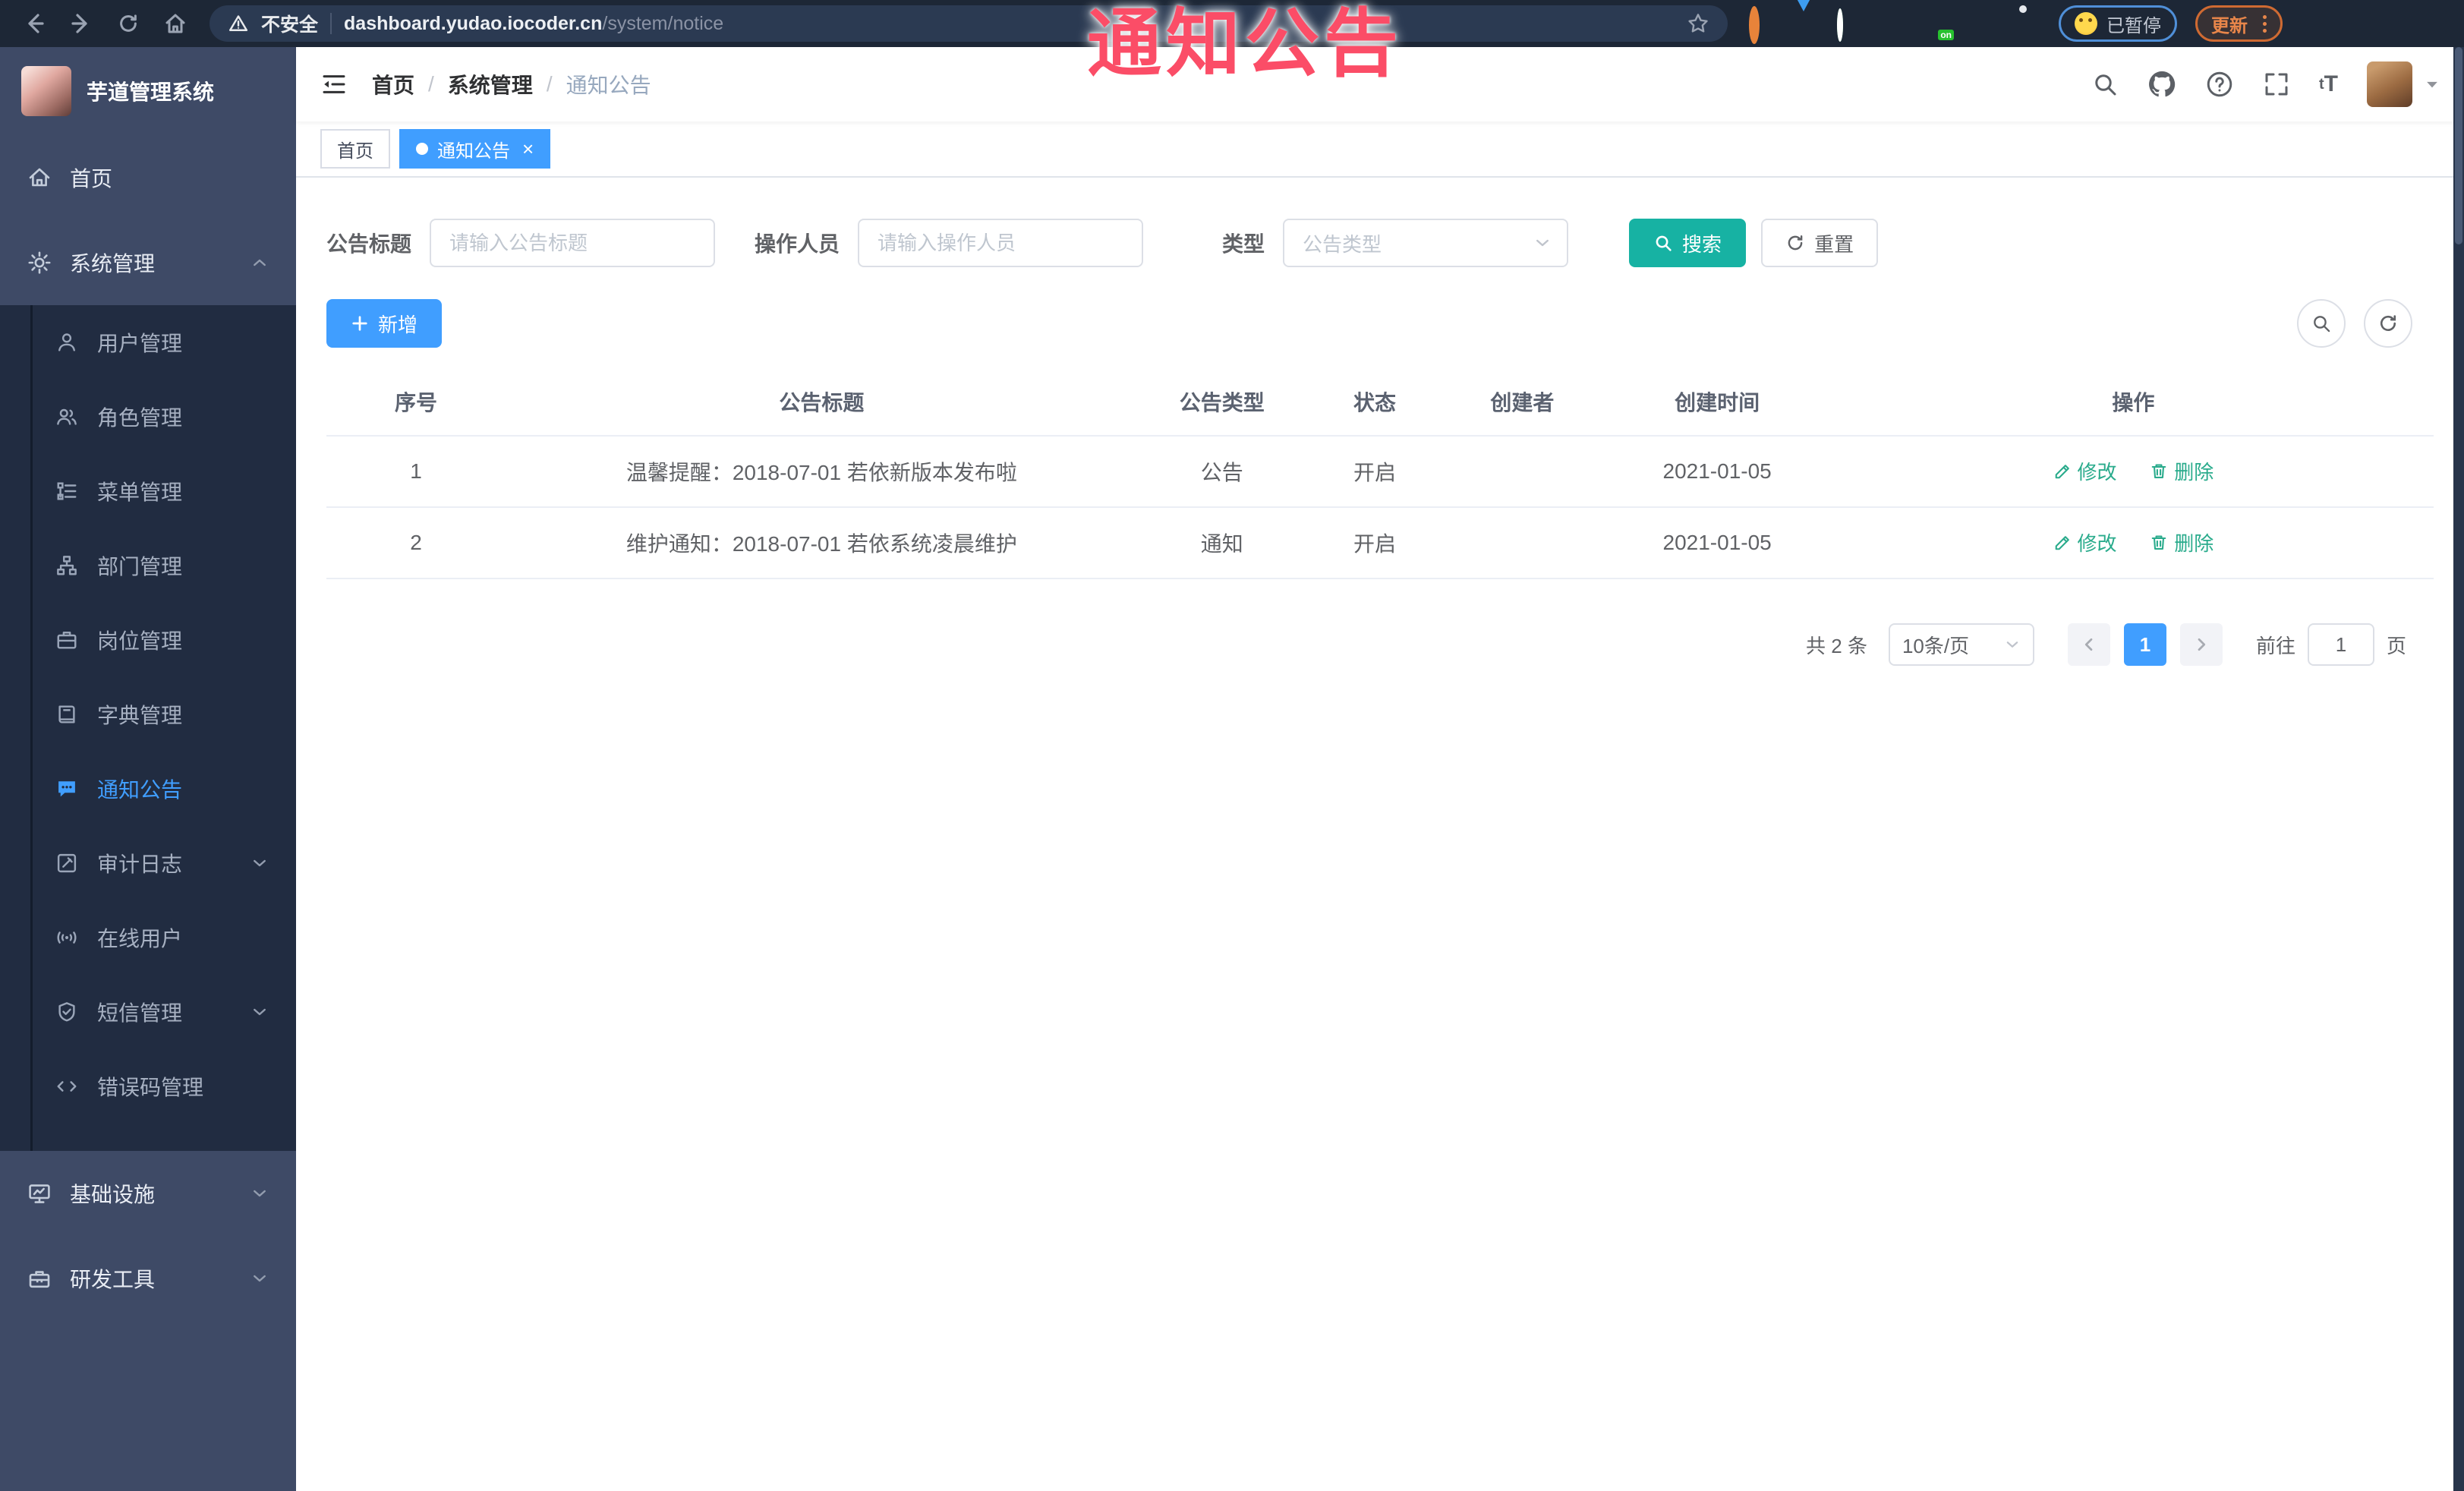  Describe the element at coordinates (2321, 323) in the screenshot. I see `toggle-search-button` at that location.